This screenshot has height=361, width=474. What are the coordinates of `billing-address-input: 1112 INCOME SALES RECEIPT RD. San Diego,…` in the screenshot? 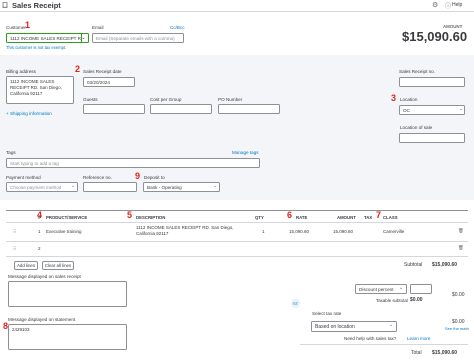 It's located at (40, 90).